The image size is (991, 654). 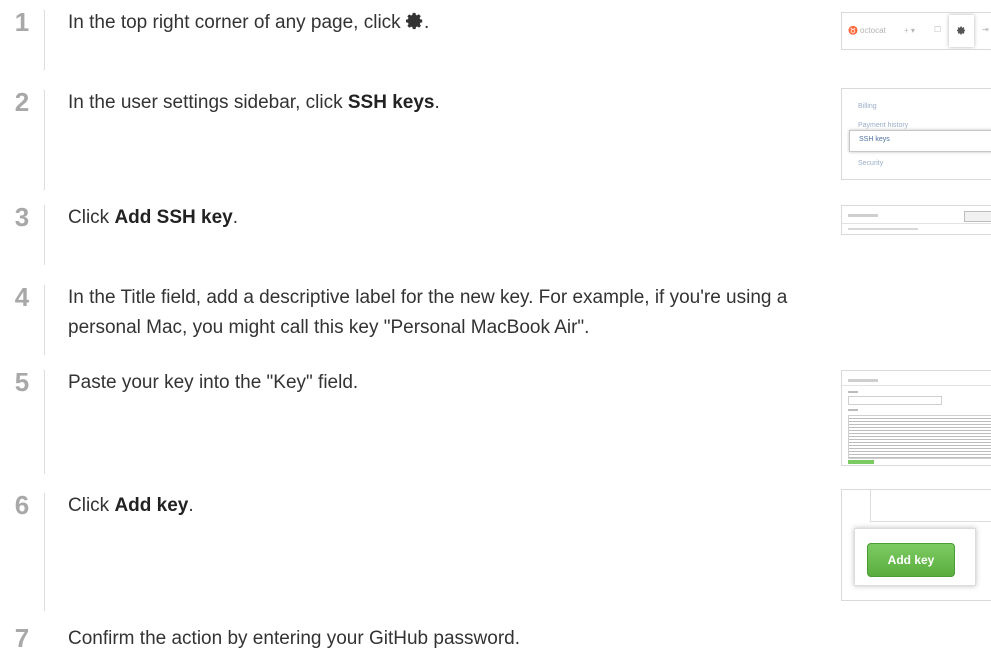 What do you see at coordinates (22, 297) in the screenshot?
I see `step-number: 4` at bounding box center [22, 297].